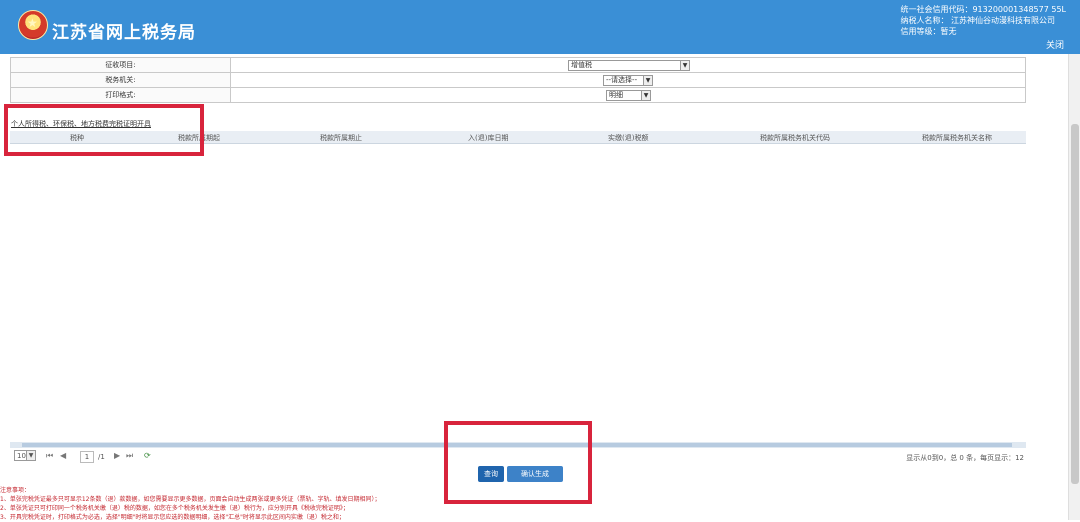 Image resolution: width=1080 pixels, height=522 pixels. What do you see at coordinates (978, 20) in the screenshot?
I see `taxpayer-name: 纳税人名称： 江苏神仙谷动漫科技有限公司` at bounding box center [978, 20].